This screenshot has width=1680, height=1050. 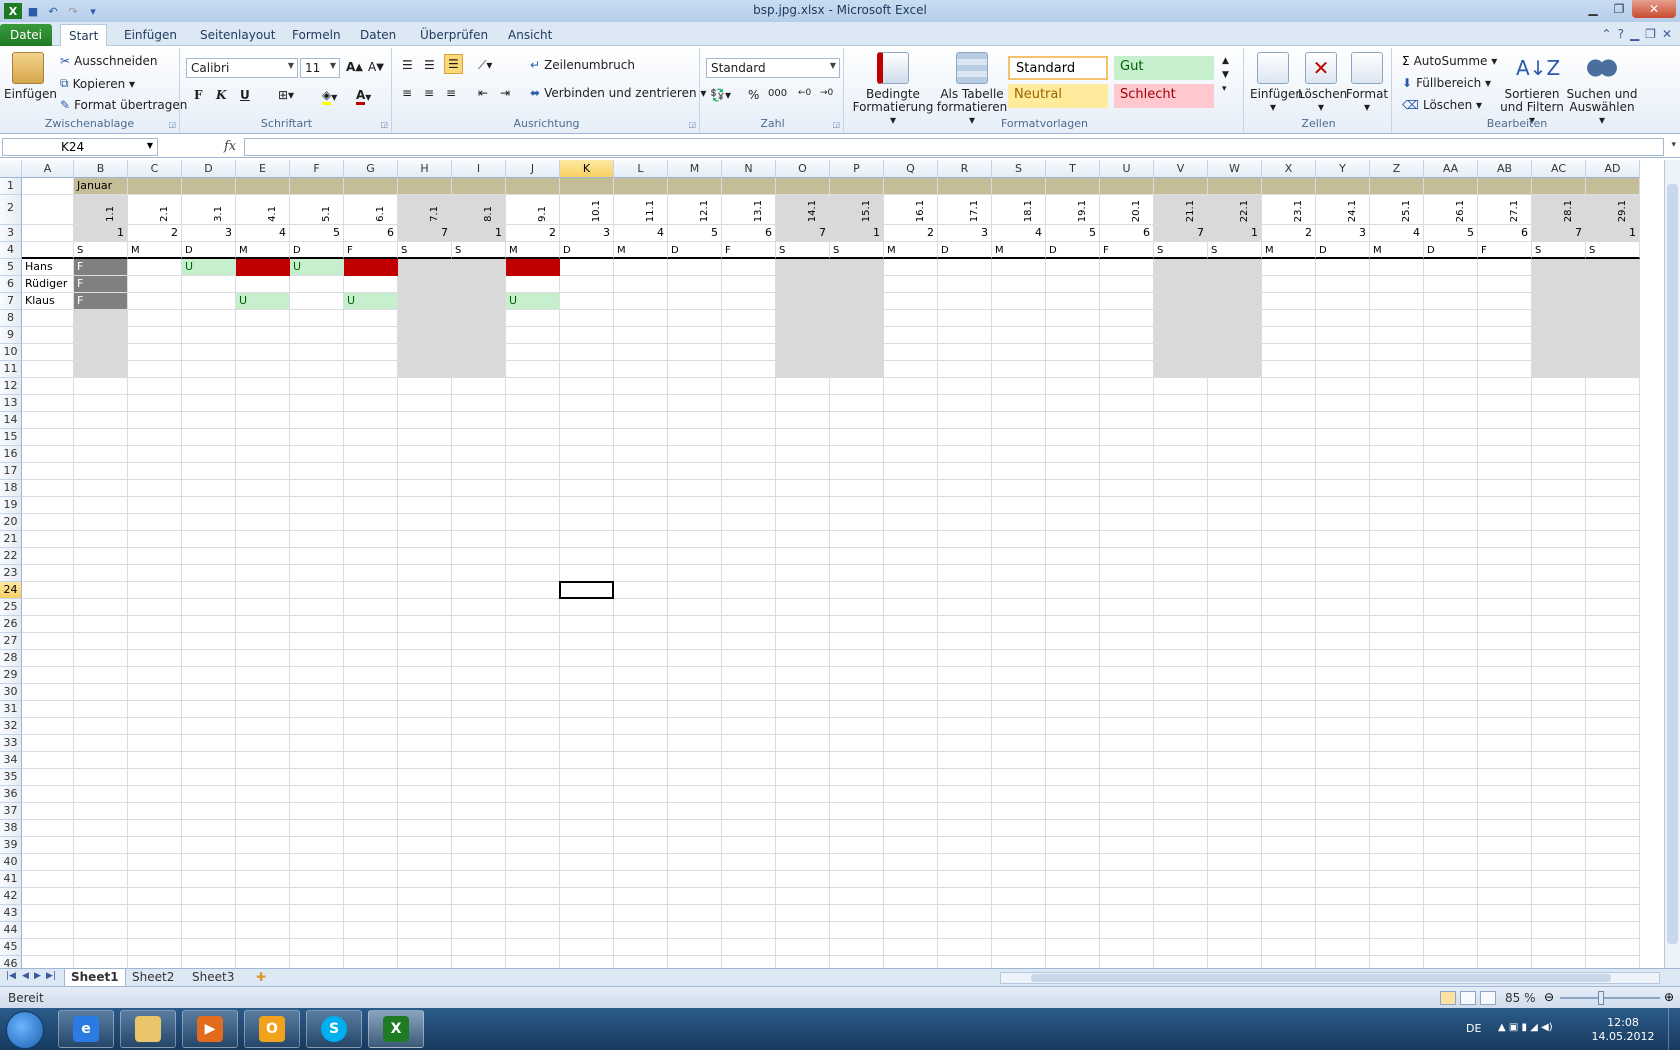 What do you see at coordinates (11, 675) in the screenshot?
I see `row-header: 29` at bounding box center [11, 675].